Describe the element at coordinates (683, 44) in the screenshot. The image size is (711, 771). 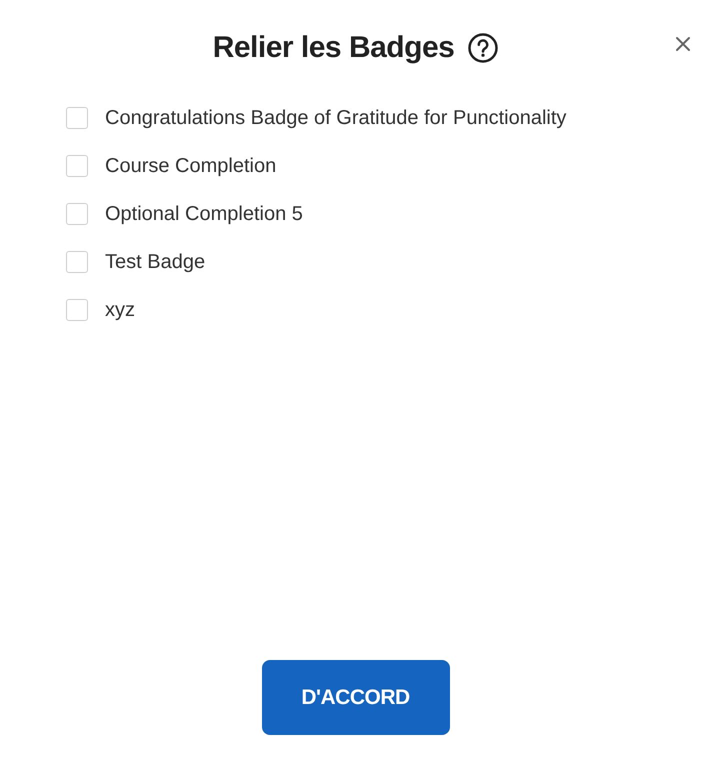
I see `close-button` at that location.